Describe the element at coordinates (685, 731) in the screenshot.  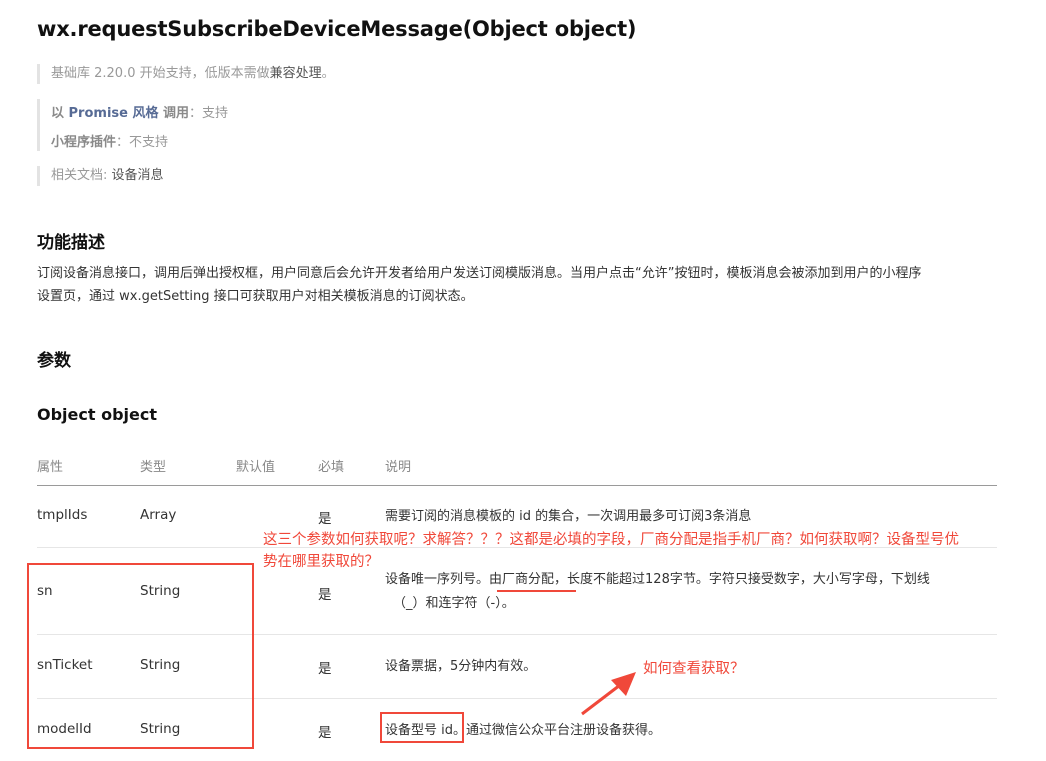
I see `param-desc: 设备型号 id。通过微信公众平台注册设备获得。` at that location.